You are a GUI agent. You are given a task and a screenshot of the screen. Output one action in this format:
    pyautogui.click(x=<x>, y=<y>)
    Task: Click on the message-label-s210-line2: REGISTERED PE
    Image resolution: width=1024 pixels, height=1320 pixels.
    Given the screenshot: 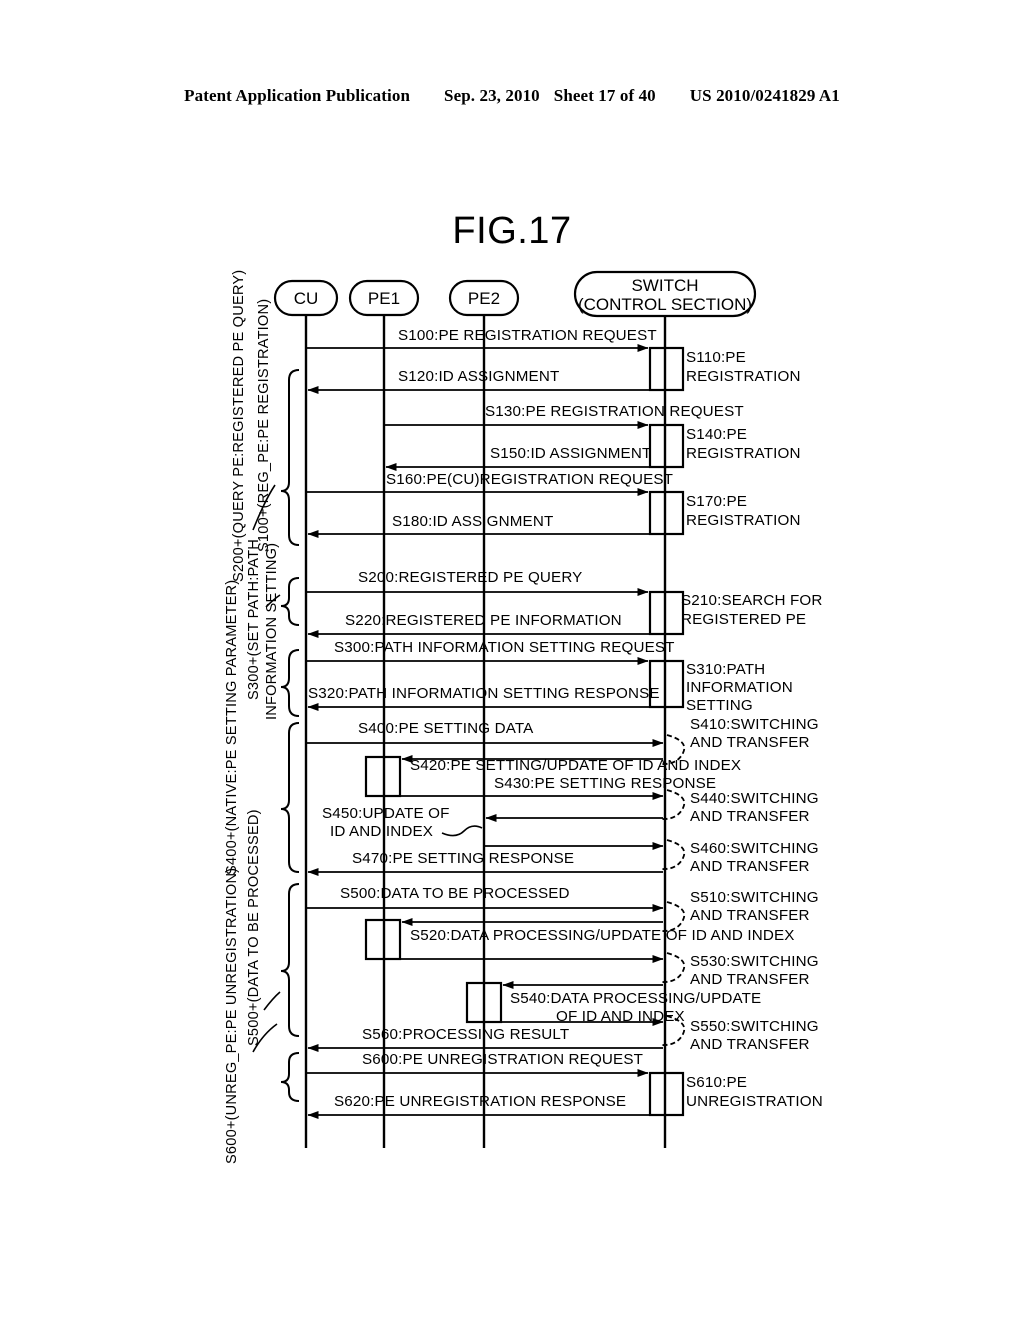 What is the action you would take?
    pyautogui.click(x=743, y=619)
    